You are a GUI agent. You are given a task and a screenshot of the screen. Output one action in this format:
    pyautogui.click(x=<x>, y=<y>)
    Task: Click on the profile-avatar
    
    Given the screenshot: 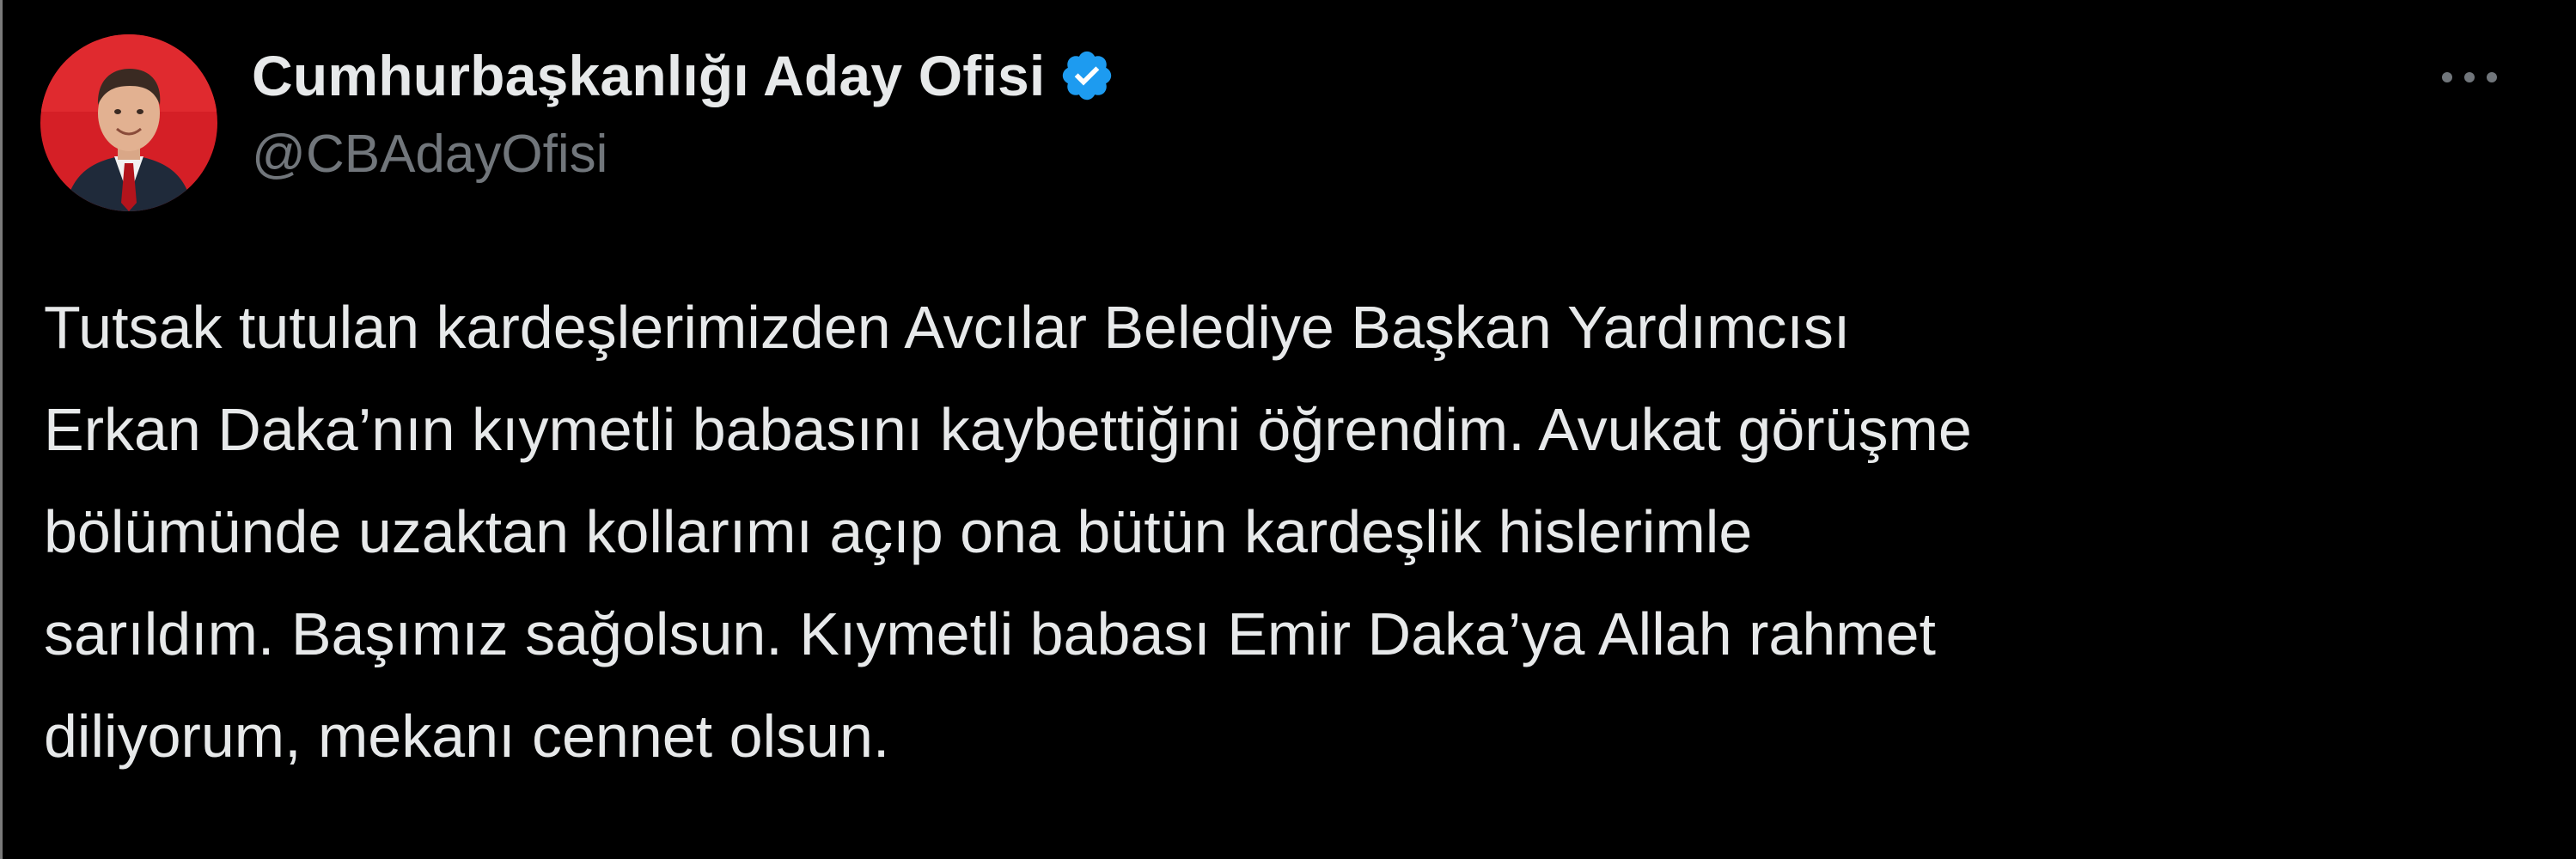 What is the action you would take?
    pyautogui.click(x=129, y=123)
    